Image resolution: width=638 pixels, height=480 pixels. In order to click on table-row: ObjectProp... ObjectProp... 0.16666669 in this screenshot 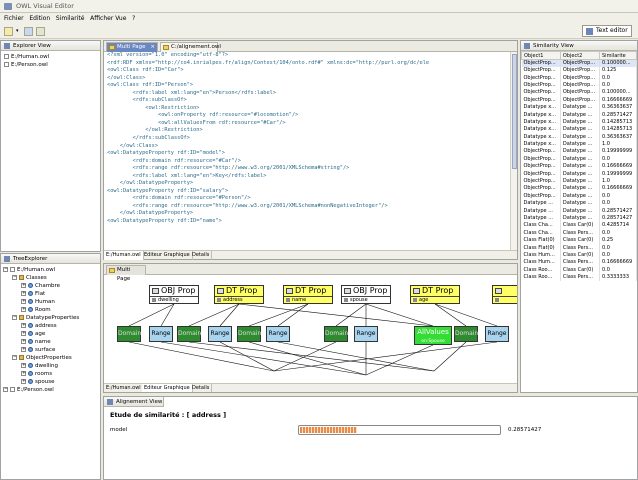, I will do `click(579, 100)`.